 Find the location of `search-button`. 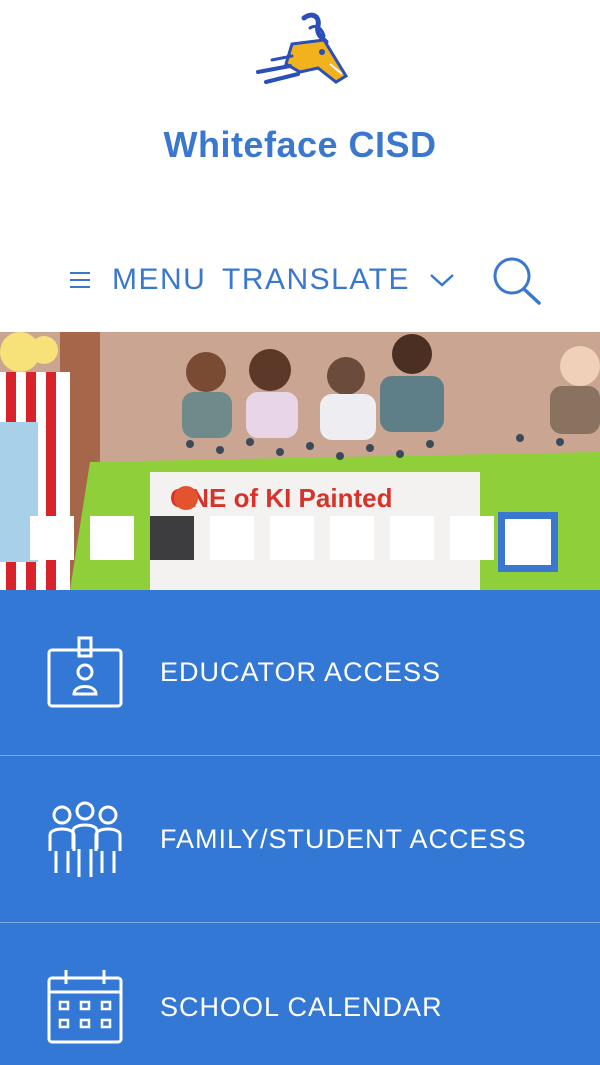

search-button is located at coordinates (517, 279).